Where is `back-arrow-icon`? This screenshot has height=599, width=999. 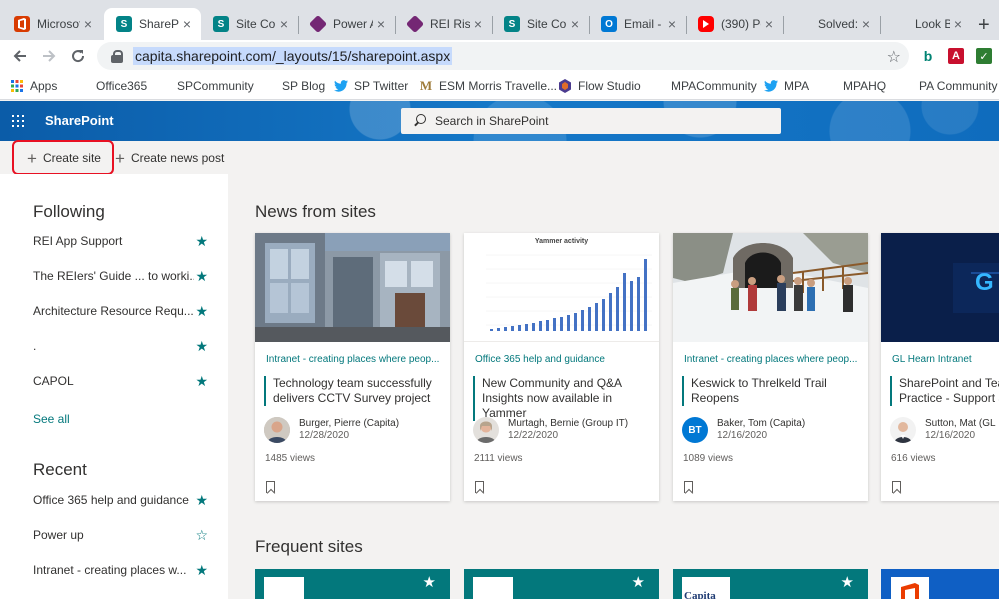
back-arrow-icon is located at coordinates (20, 56).